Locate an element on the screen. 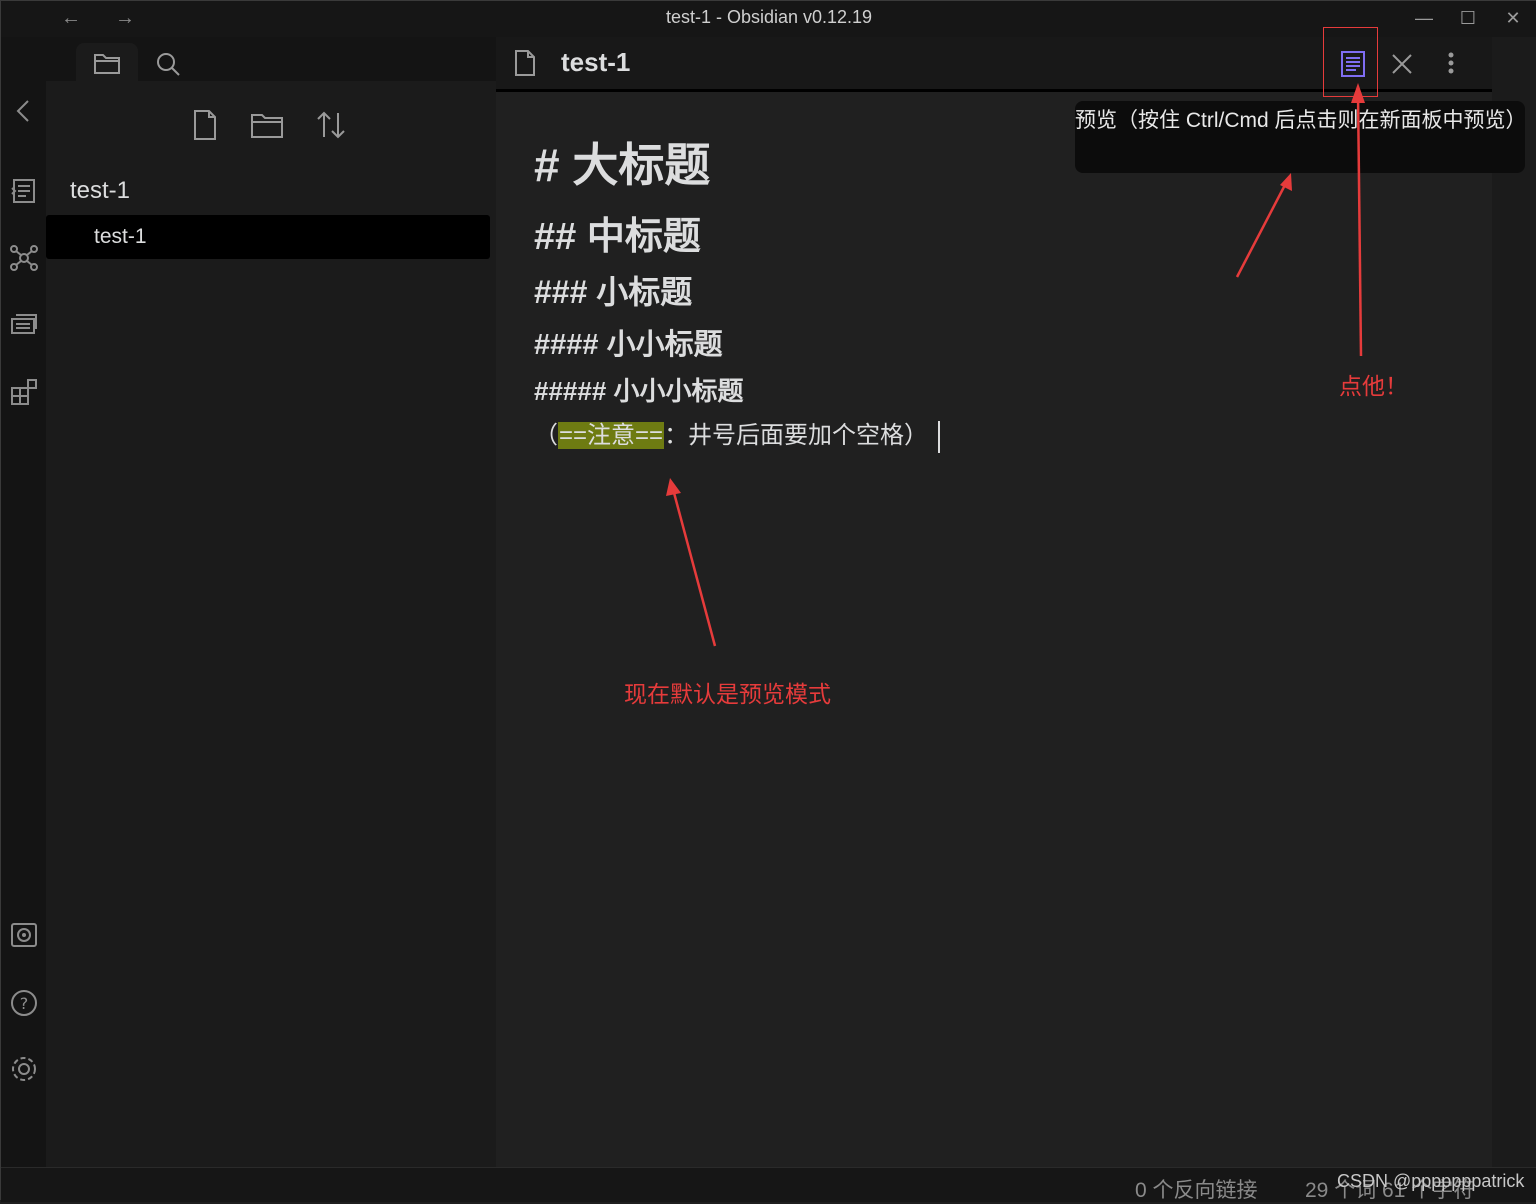 The image size is (1536, 1204). status-bar: 0 个反向链接 29 个词 61 个字符 is located at coordinates (768, 1184).